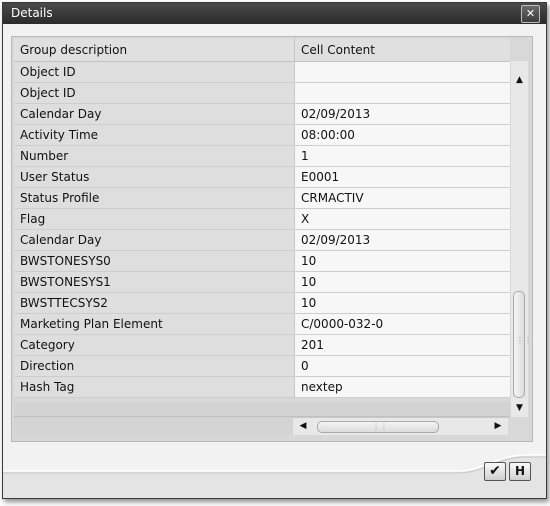 The image size is (550, 506). I want to click on group-description-cell: User Status, so click(154, 177).